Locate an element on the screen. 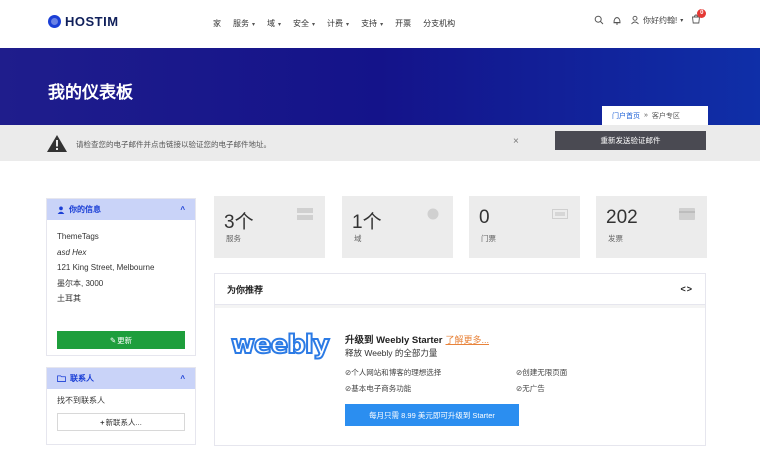 Image resolution: width=760 pixels, height=458 pixels. warning-icon is located at coordinates (57, 143).